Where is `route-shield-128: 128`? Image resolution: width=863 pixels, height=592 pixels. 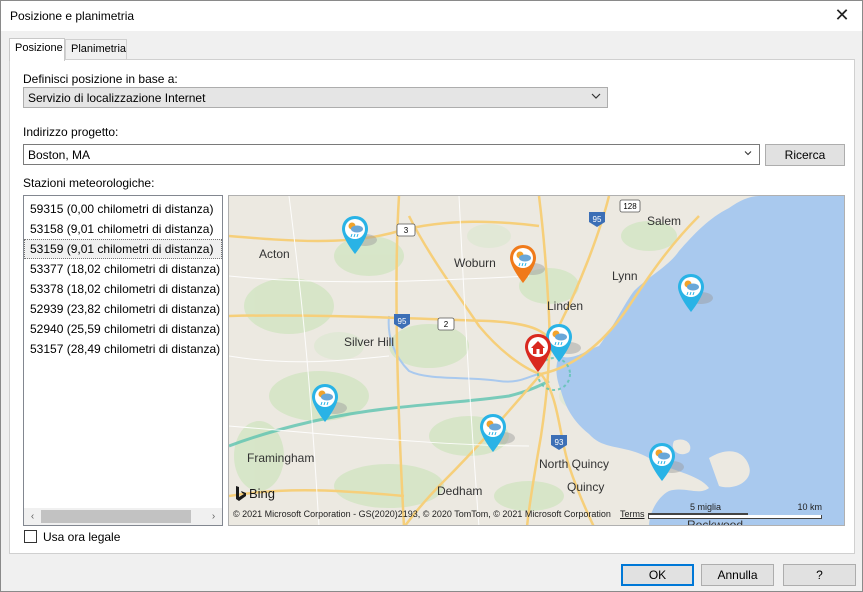 route-shield-128: 128 is located at coordinates (630, 206).